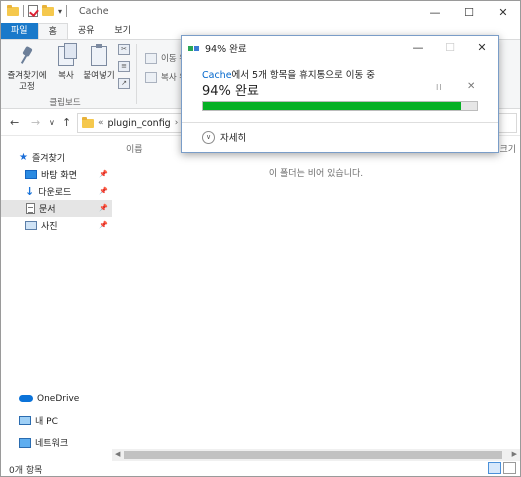 The height and width of the screenshot is (477, 521). Describe the element at coordinates (35, 122) in the screenshot. I see `forward-icon: →` at that location.